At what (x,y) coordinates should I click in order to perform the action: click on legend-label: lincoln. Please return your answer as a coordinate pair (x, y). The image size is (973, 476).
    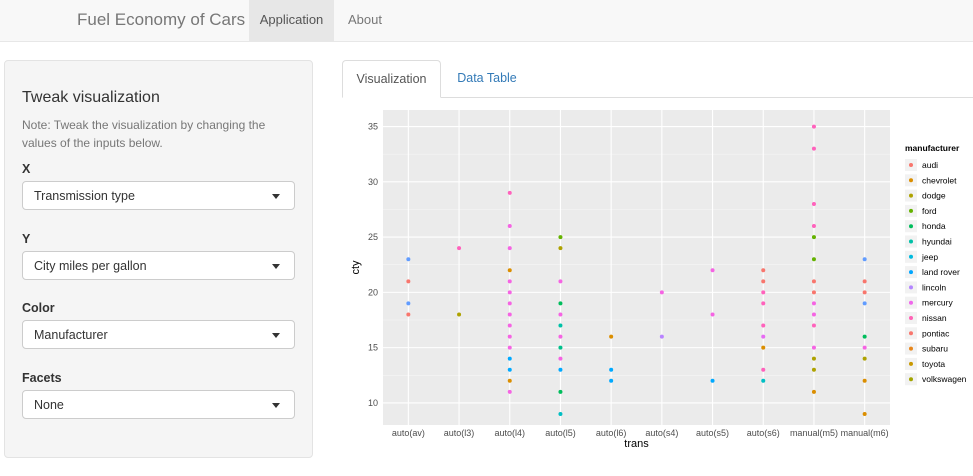
    Looking at the image, I should click on (934, 287).